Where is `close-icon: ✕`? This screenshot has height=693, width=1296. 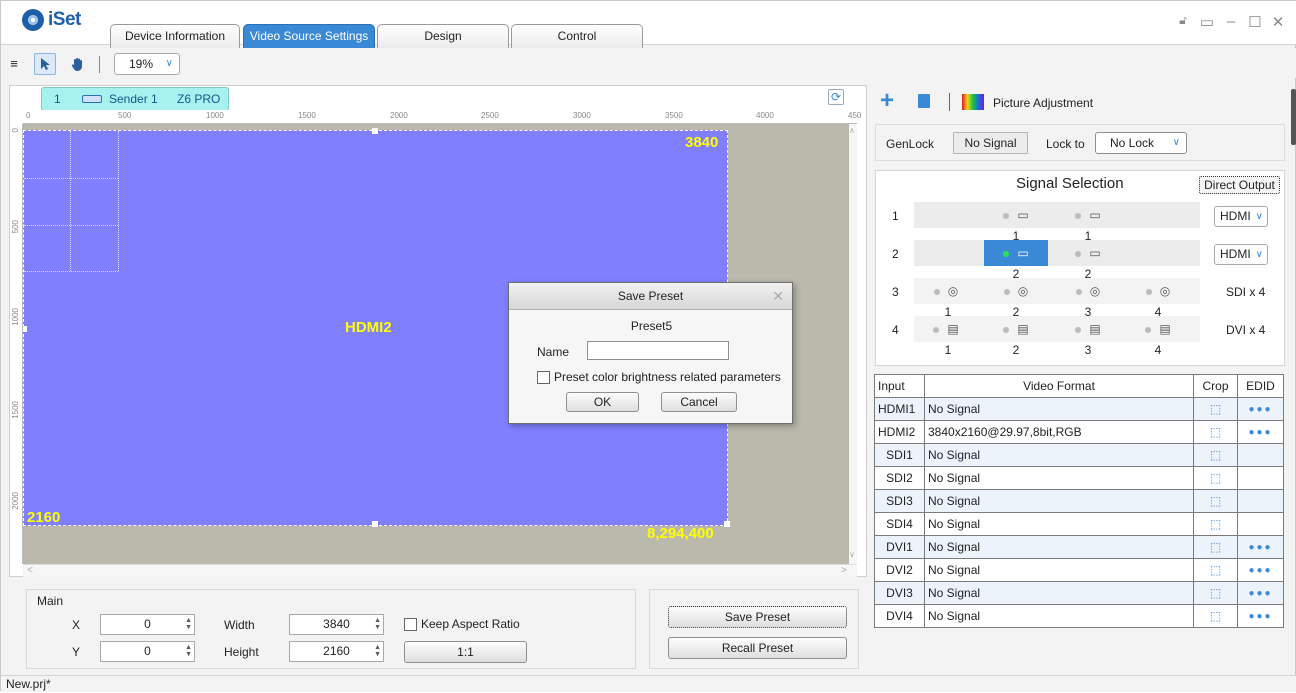 close-icon: ✕ is located at coordinates (1278, 22).